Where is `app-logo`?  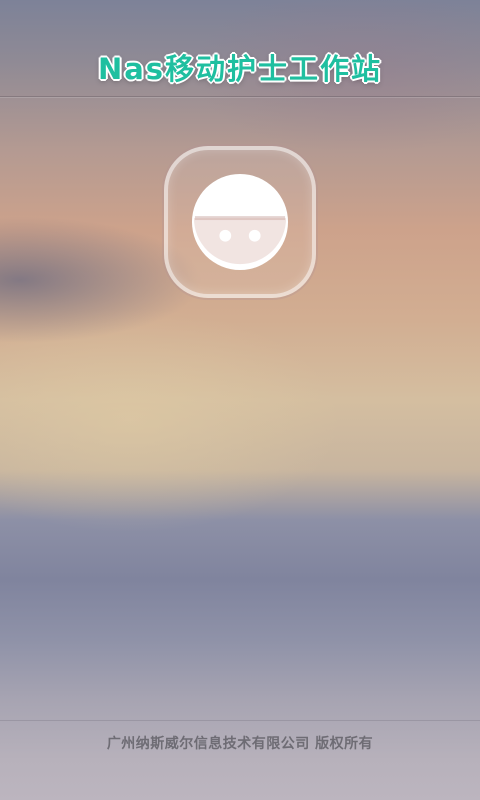 app-logo is located at coordinates (240, 222).